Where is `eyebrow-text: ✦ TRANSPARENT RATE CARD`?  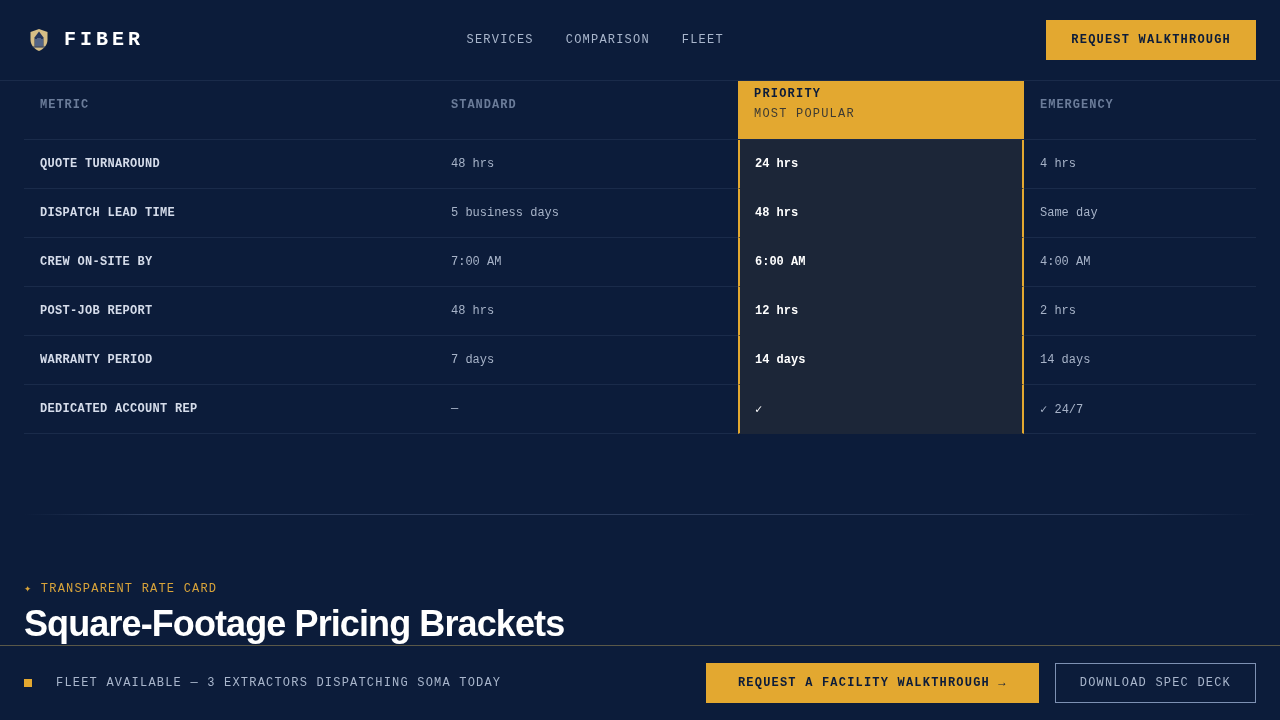 eyebrow-text: ✦ TRANSPARENT RATE CARD is located at coordinates (121, 589).